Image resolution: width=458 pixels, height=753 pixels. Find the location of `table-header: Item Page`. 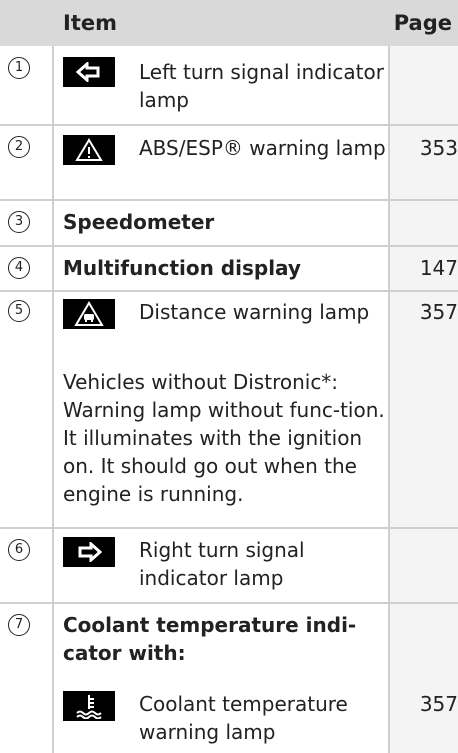

table-header: Item Page is located at coordinates (229, 23).